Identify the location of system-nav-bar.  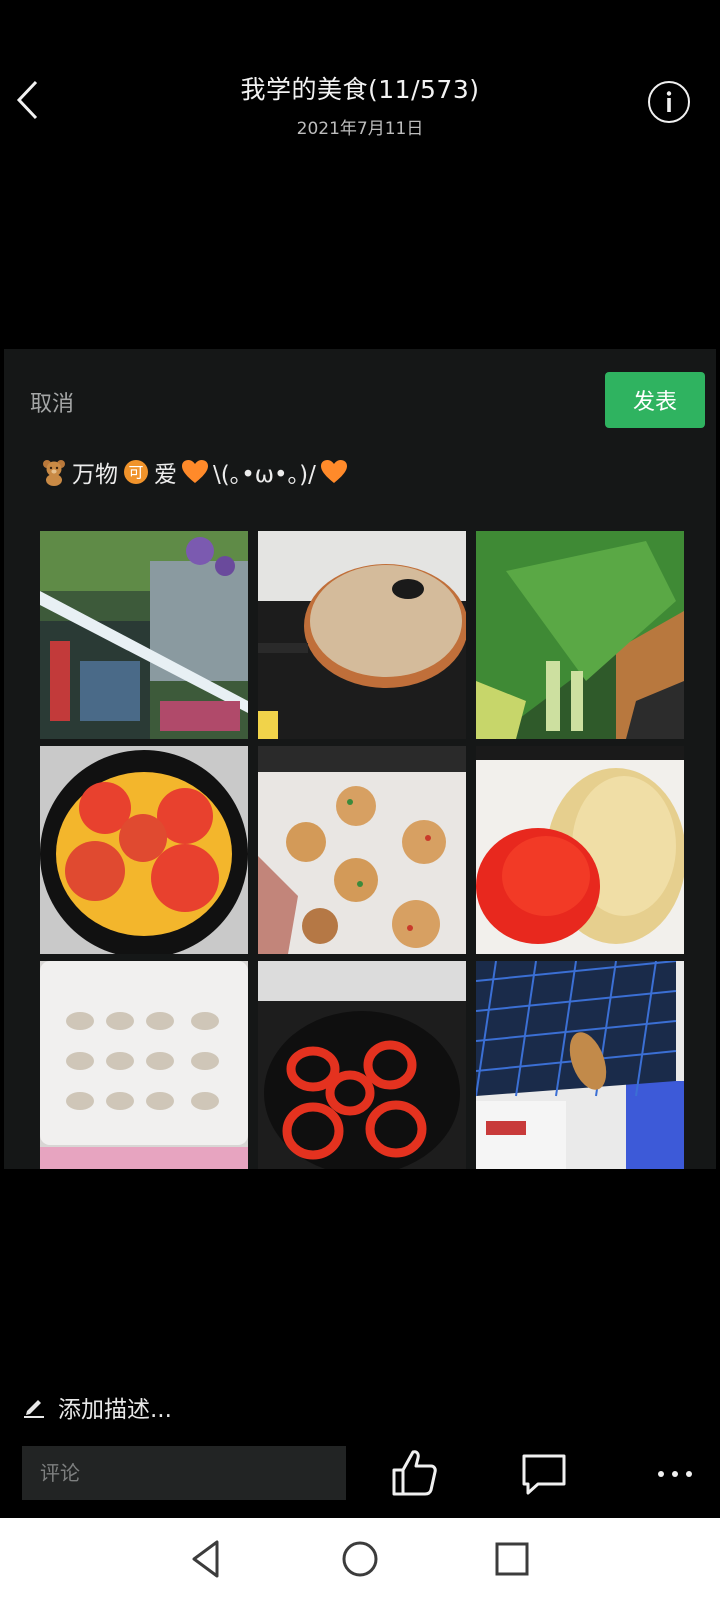
(360, 1559).